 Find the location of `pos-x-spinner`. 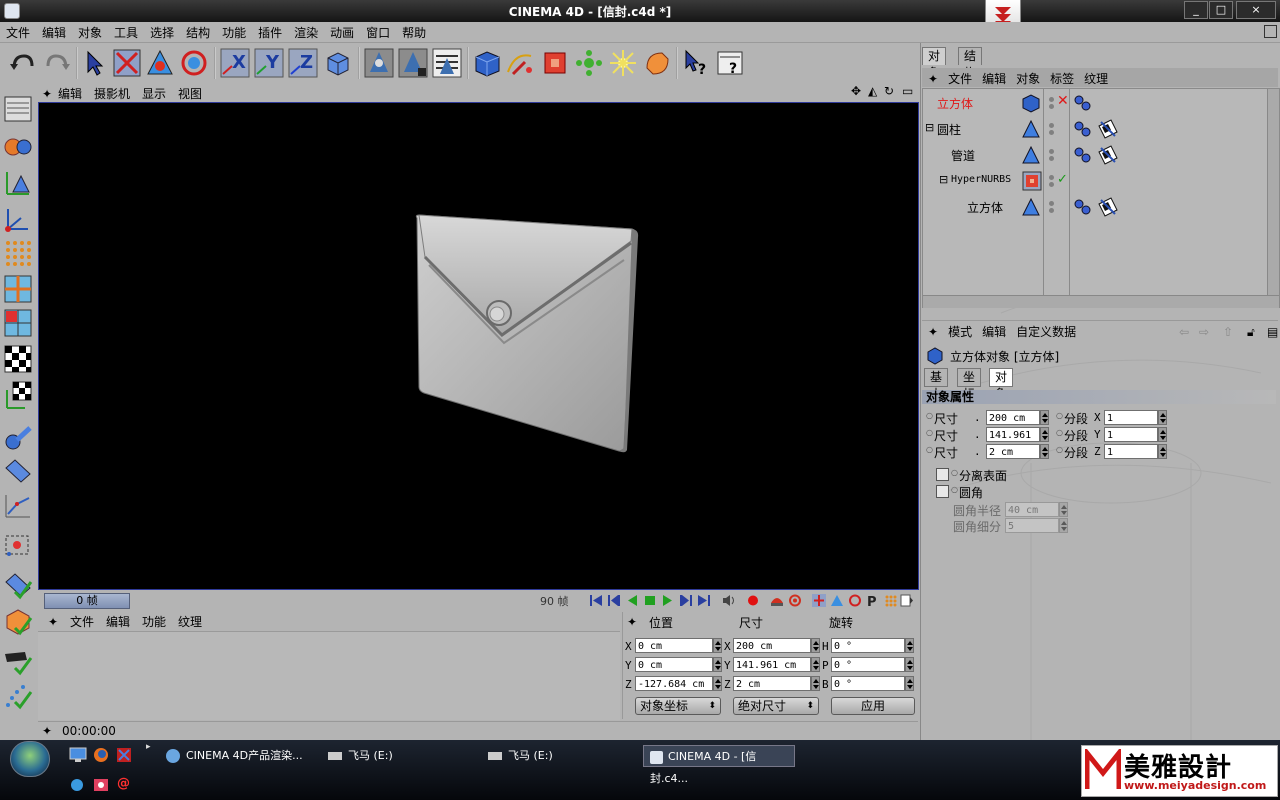

pos-x-spinner is located at coordinates (717, 645).